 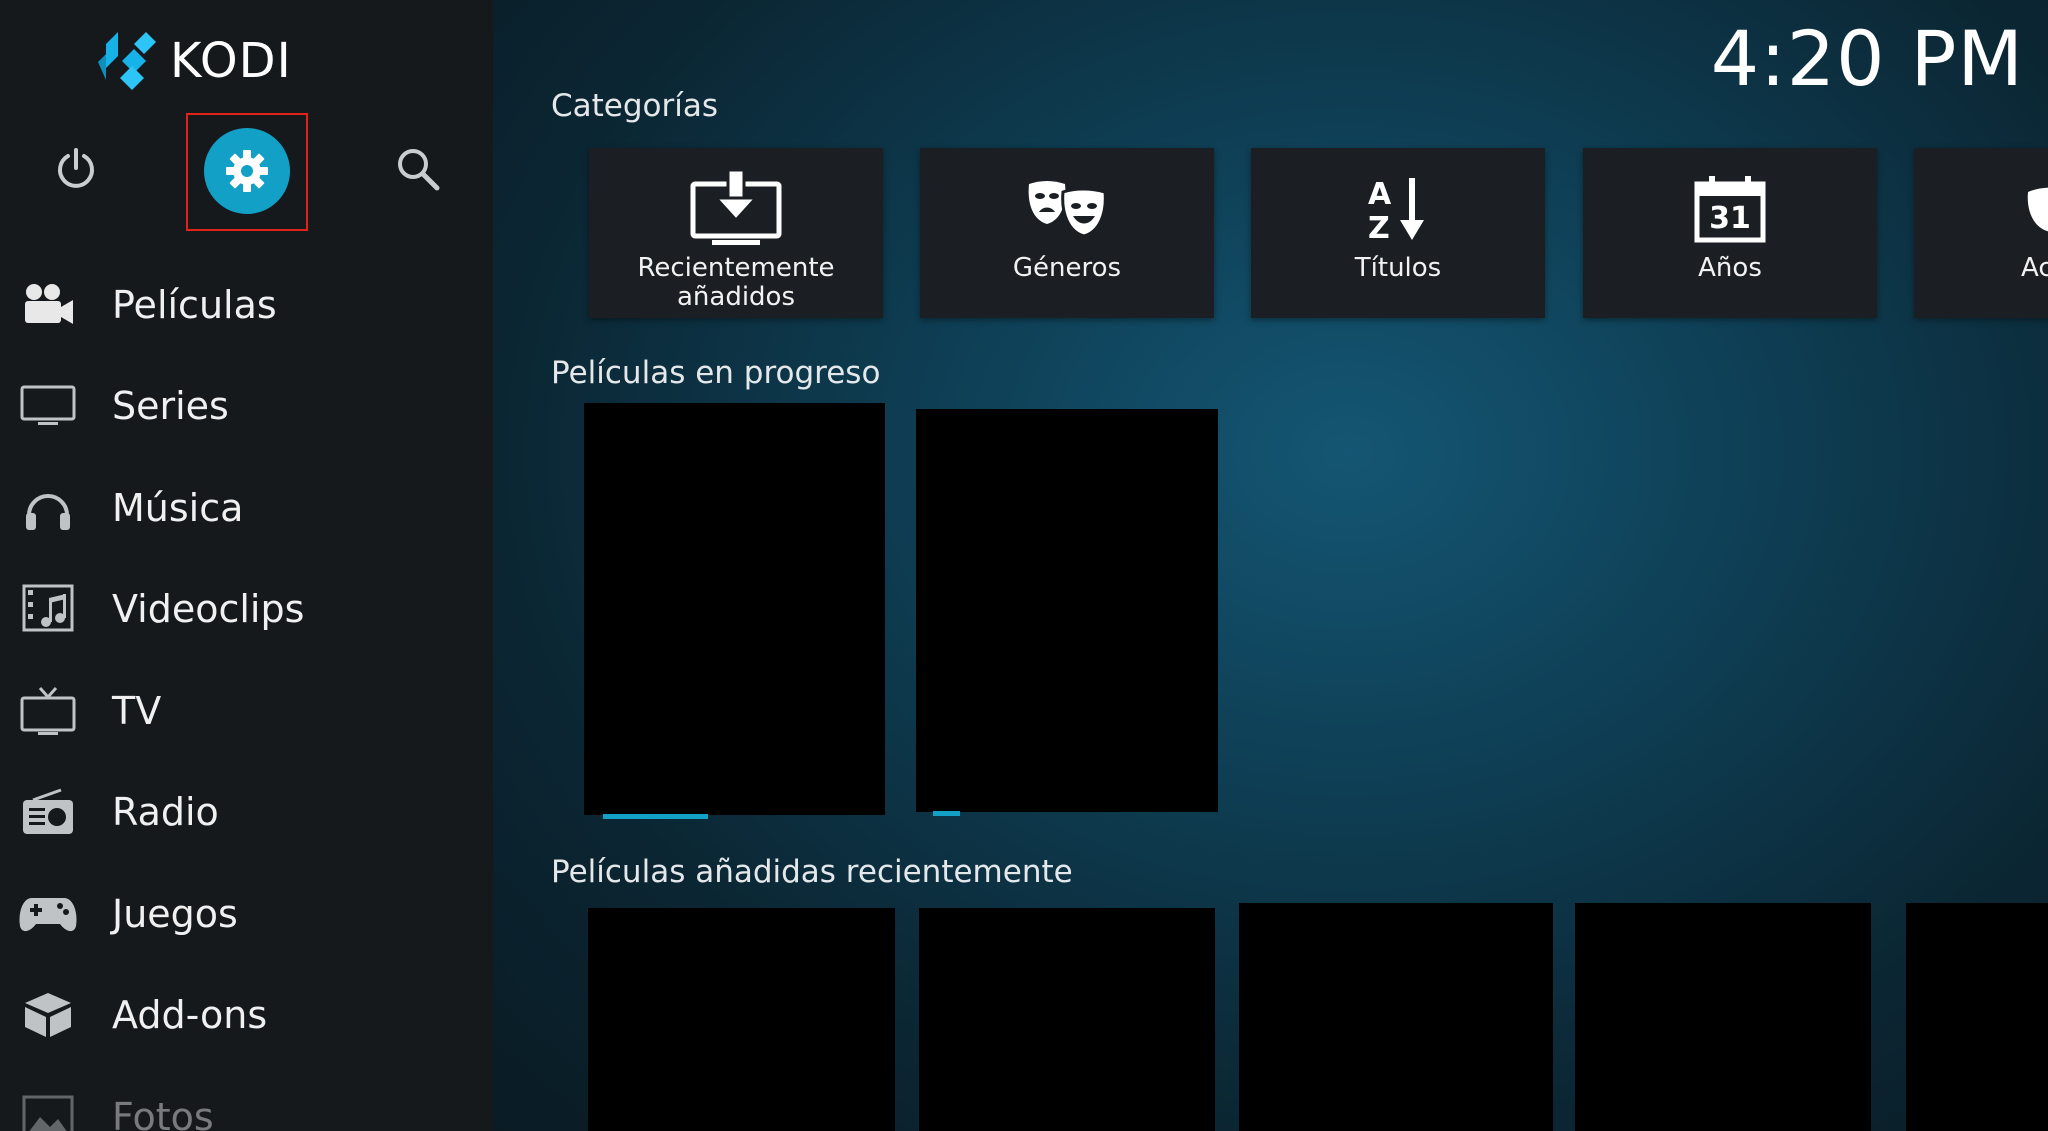 I want to click on menu-label: Videoclips, so click(x=208, y=609).